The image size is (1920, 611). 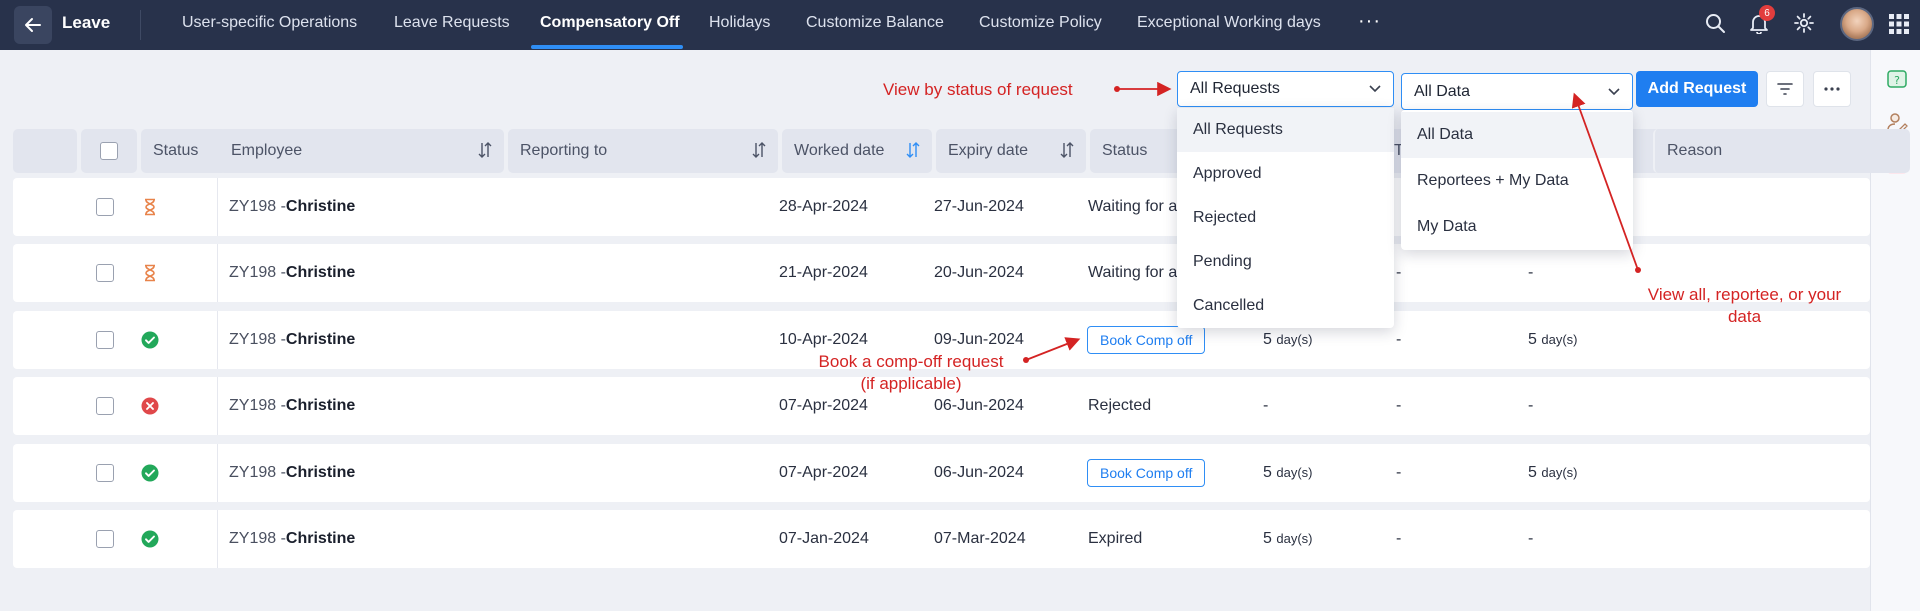 What do you see at coordinates (739, 23) in the screenshot?
I see `tab-holidays: Holidays` at bounding box center [739, 23].